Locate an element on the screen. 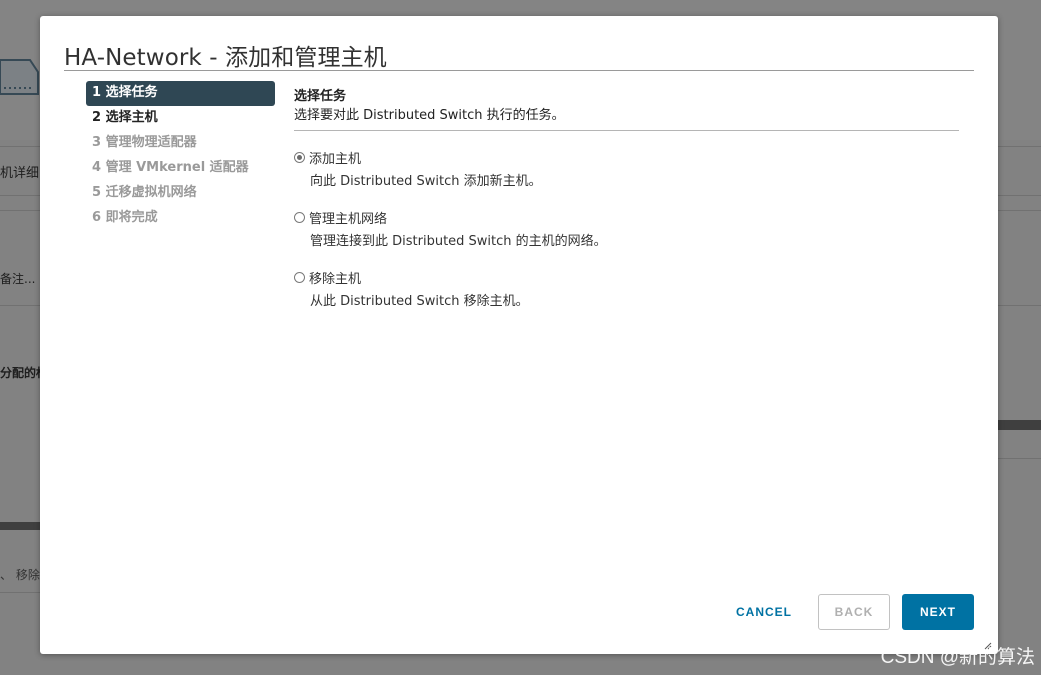  option-description: 管理连接到此 Distributed Switch 的主机的网络。 is located at coordinates (458, 241).